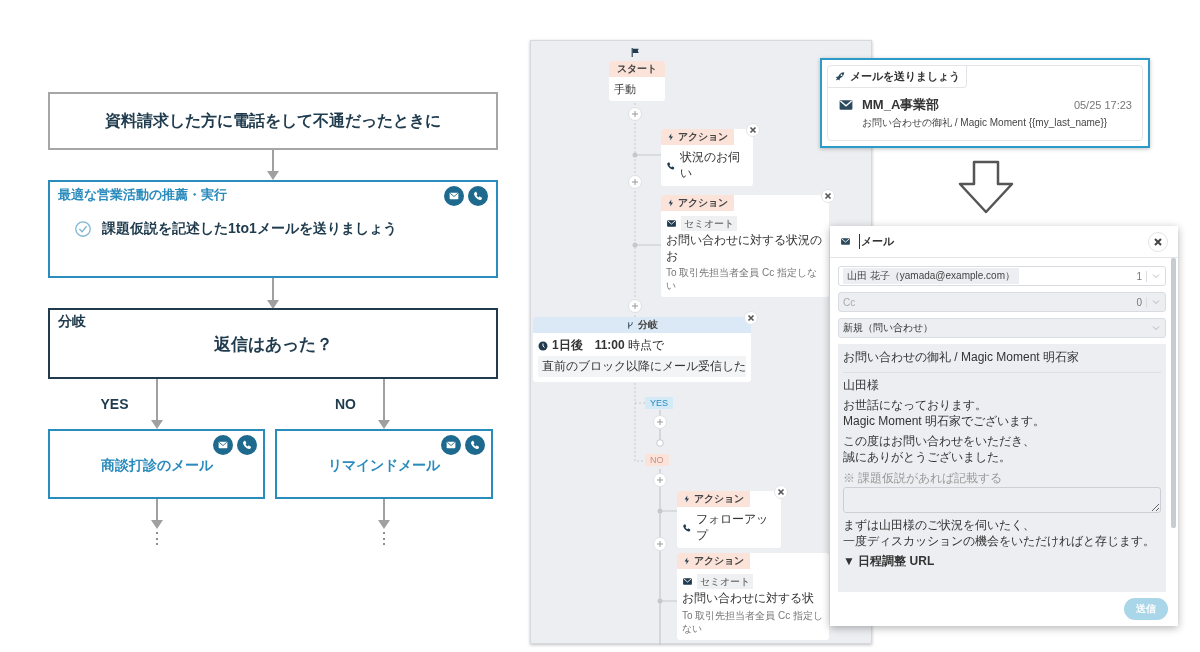 This screenshot has height=652, width=1200. I want to click on action-title: お問い合わせに対する状, so click(748, 599).